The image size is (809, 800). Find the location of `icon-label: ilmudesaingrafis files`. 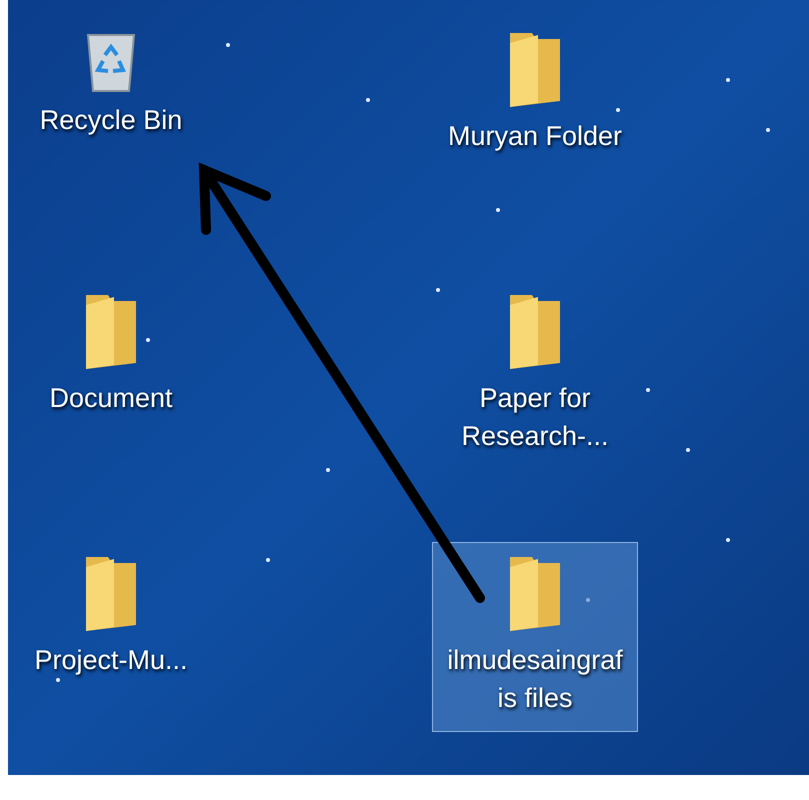

icon-label: ilmudesaingrafis files is located at coordinates (535, 679).